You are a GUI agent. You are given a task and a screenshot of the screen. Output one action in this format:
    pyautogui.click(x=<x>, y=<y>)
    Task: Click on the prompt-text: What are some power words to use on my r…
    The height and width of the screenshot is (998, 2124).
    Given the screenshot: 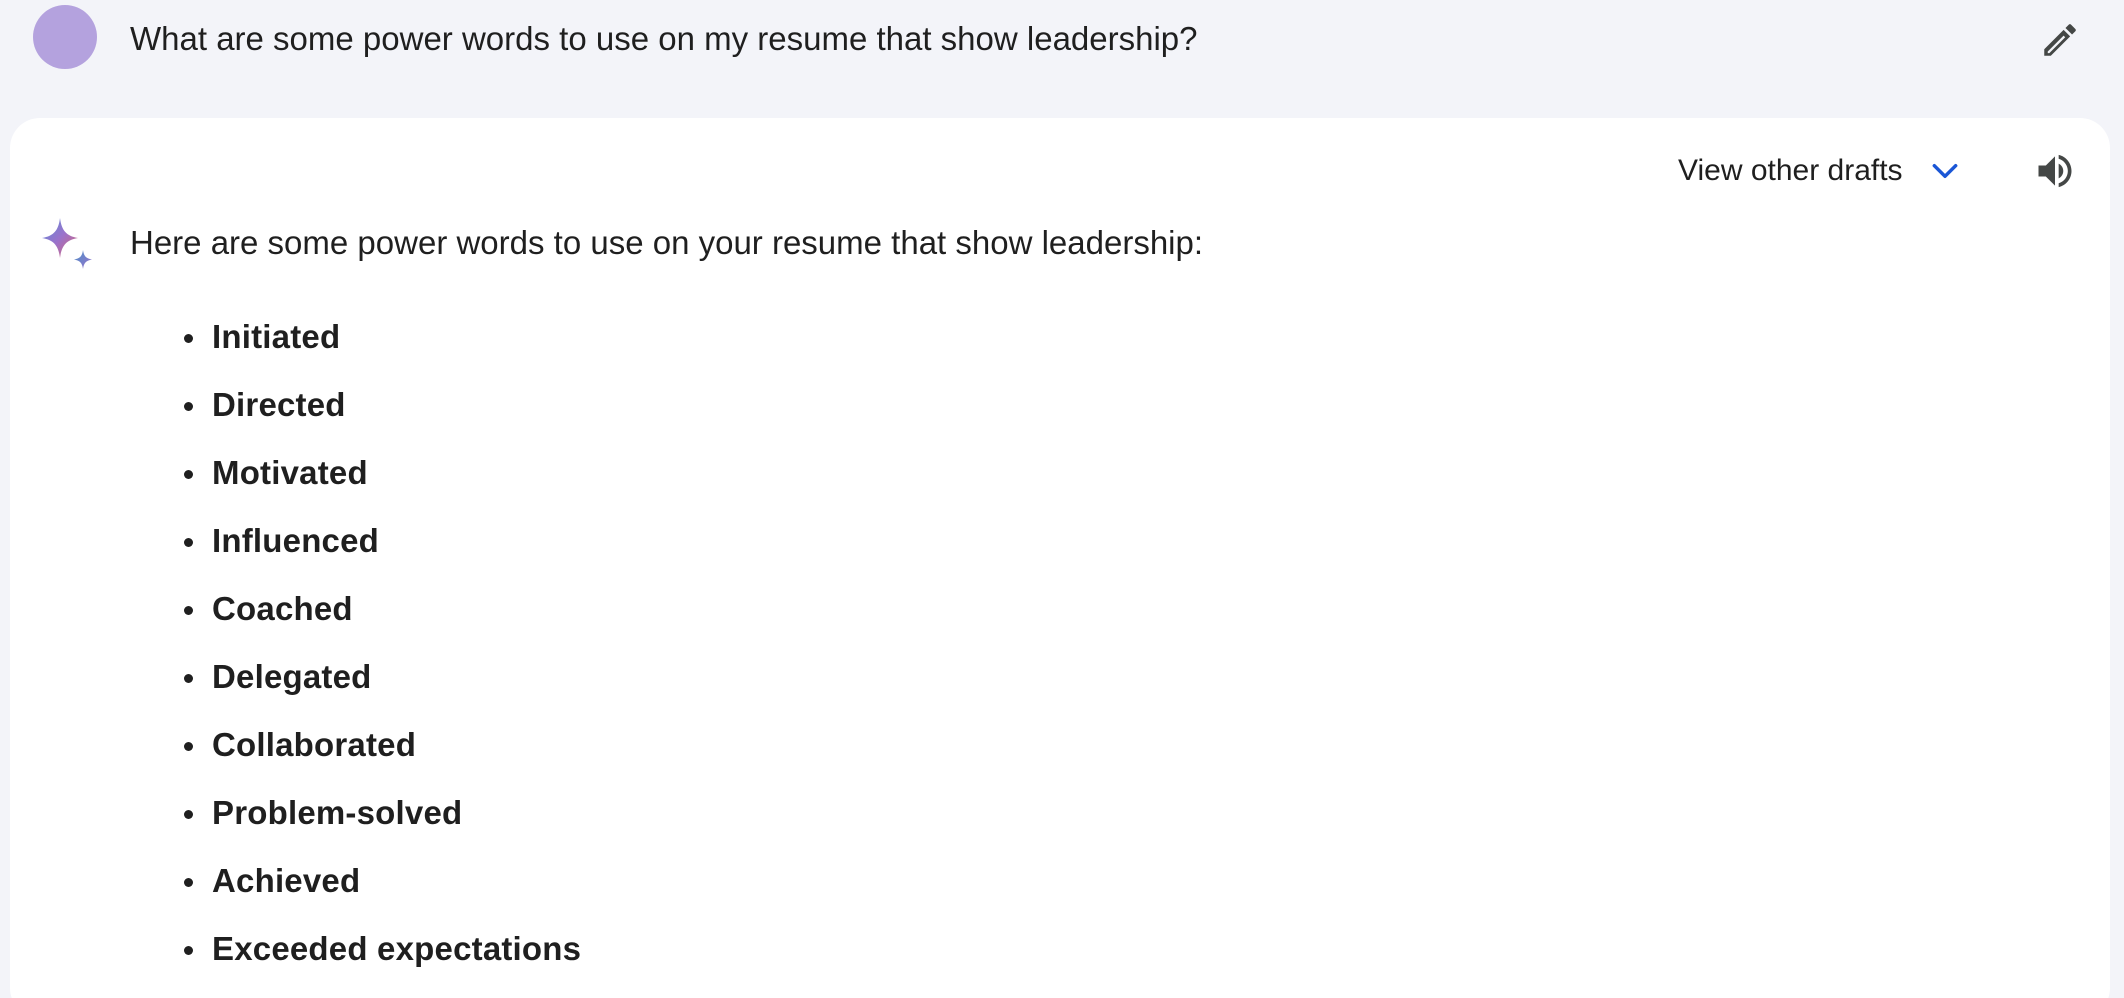 What is the action you would take?
    pyautogui.click(x=664, y=38)
    